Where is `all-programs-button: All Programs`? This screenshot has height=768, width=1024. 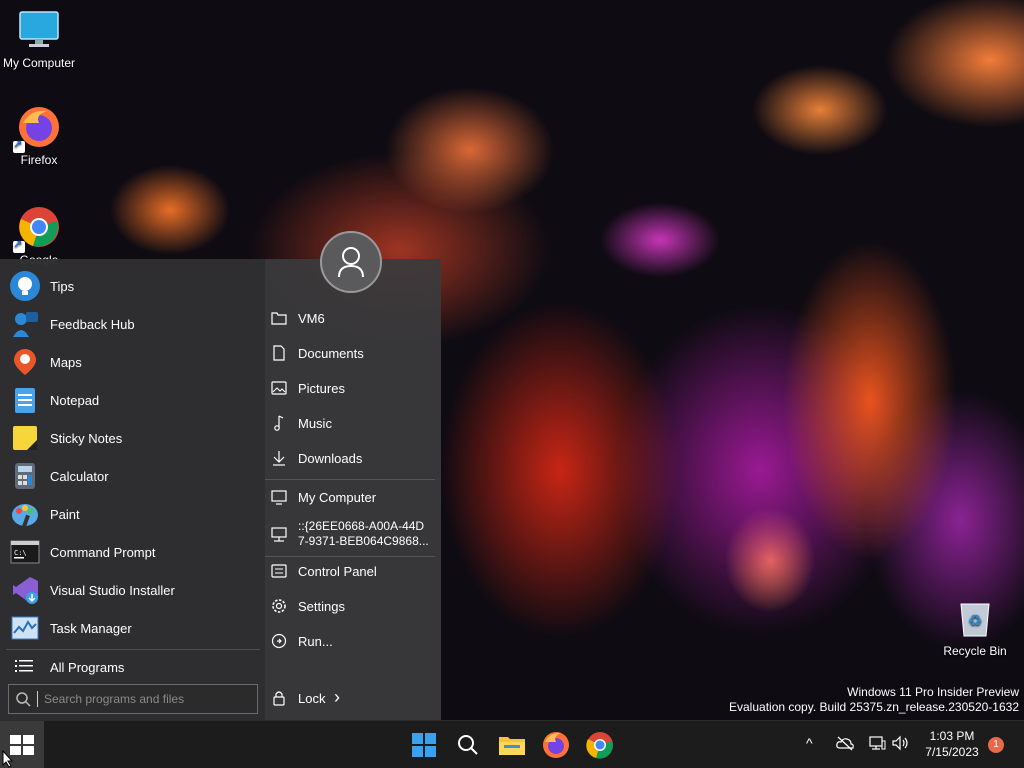
all-programs-button: All Programs is located at coordinates (135, 667).